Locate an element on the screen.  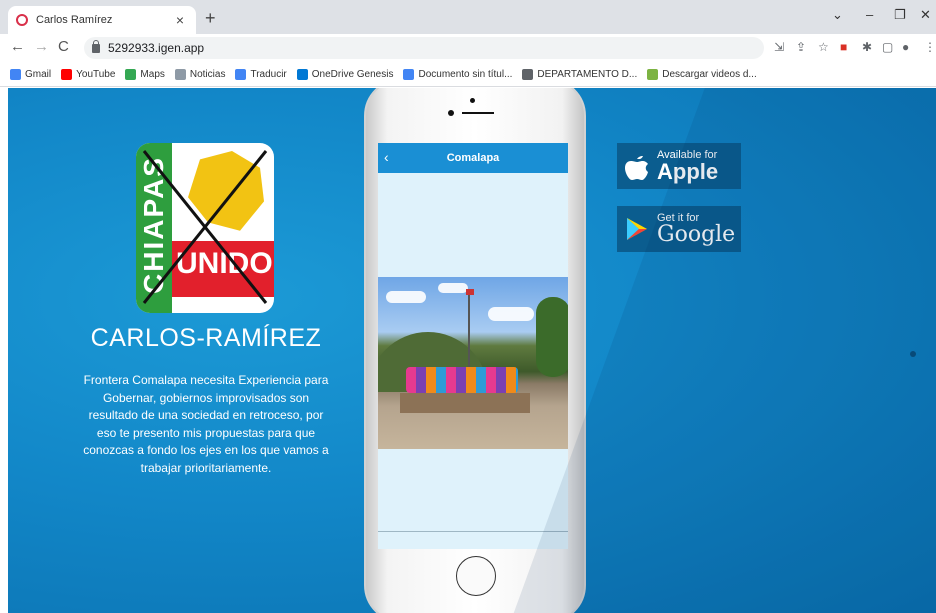
gmail-icon is located at coordinates (15, 74).